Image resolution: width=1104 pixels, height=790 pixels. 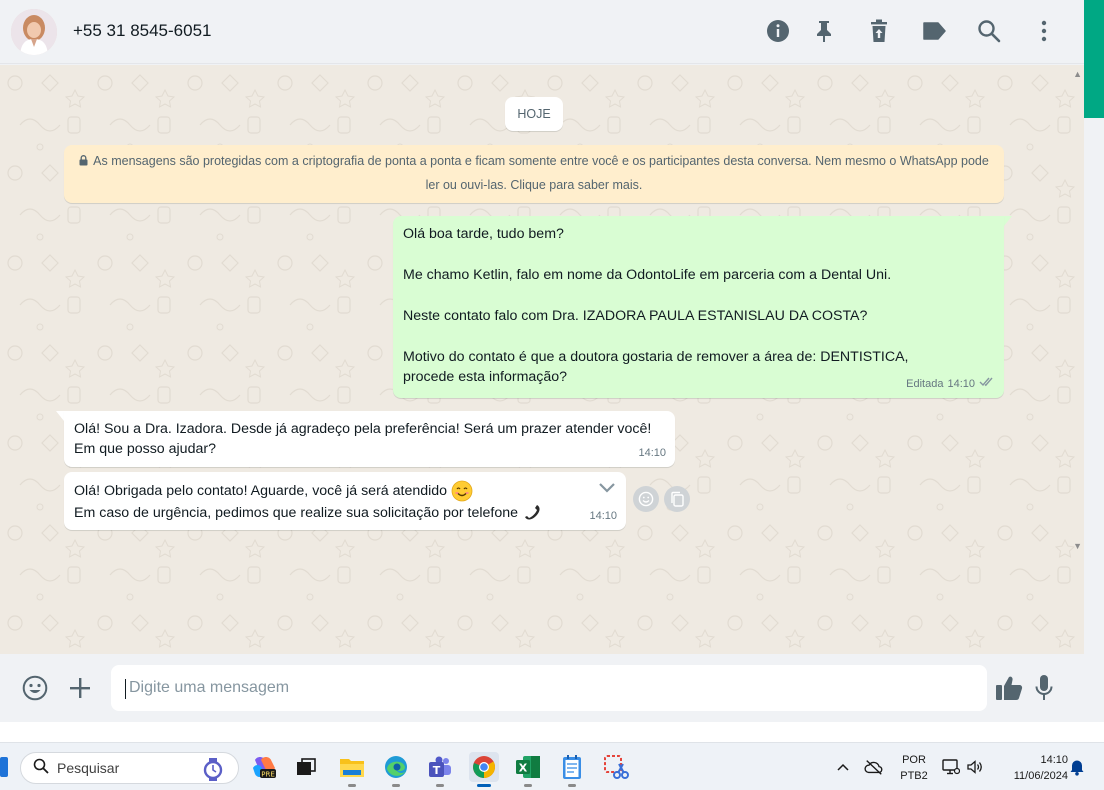 What do you see at coordinates (534, 114) in the screenshot?
I see `date-chip: HOJE` at bounding box center [534, 114].